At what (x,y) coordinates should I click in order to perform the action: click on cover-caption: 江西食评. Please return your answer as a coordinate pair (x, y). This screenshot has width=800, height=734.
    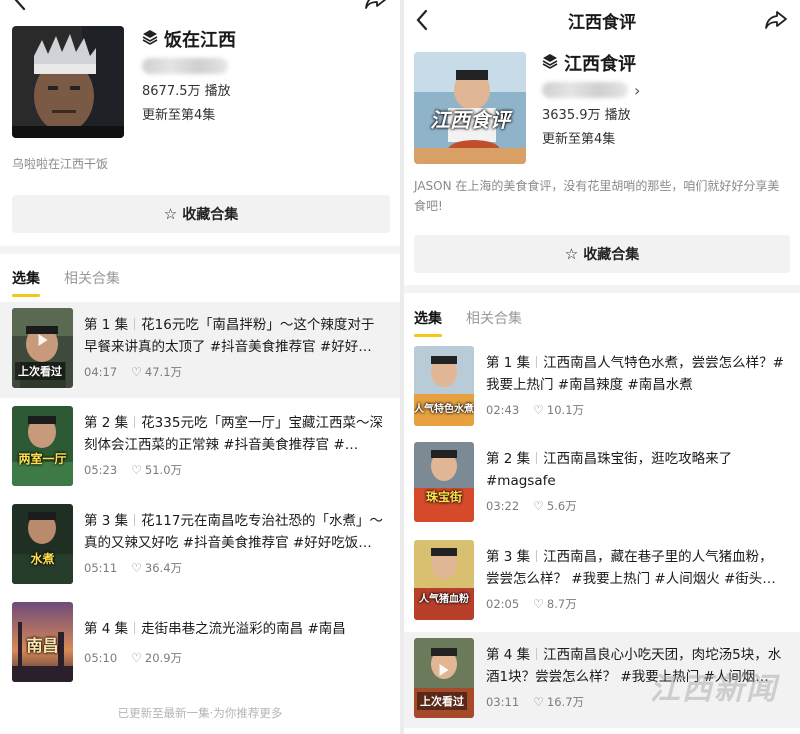
    Looking at the image, I should click on (470, 120).